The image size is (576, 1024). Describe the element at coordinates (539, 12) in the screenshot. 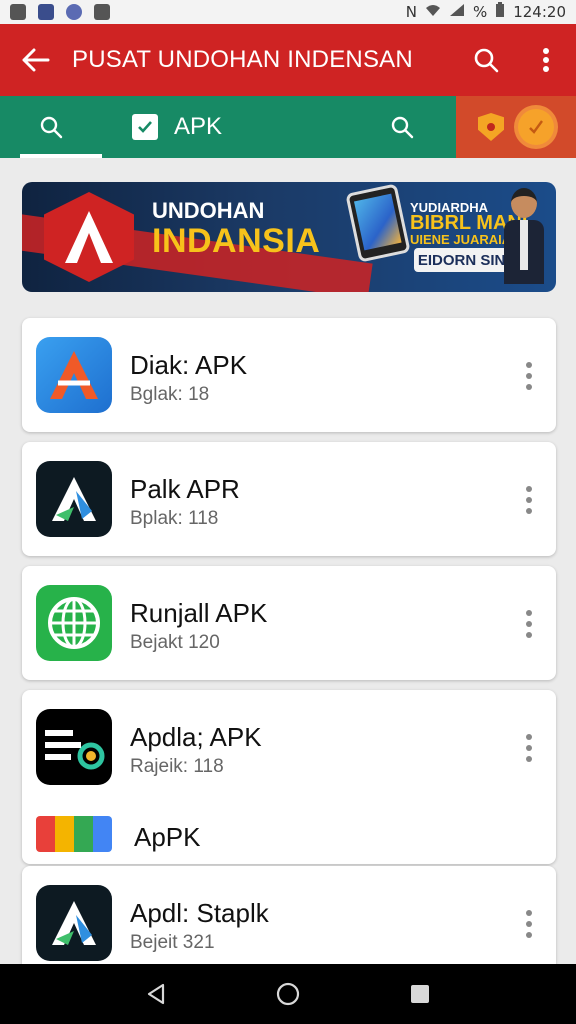

I see `clock: 124:20` at that location.